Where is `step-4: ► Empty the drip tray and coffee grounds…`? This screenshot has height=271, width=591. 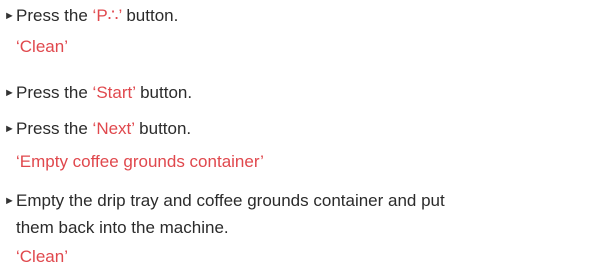
step-4: ► Empty the drip tray and coffee grounds… is located at coordinates (295, 201).